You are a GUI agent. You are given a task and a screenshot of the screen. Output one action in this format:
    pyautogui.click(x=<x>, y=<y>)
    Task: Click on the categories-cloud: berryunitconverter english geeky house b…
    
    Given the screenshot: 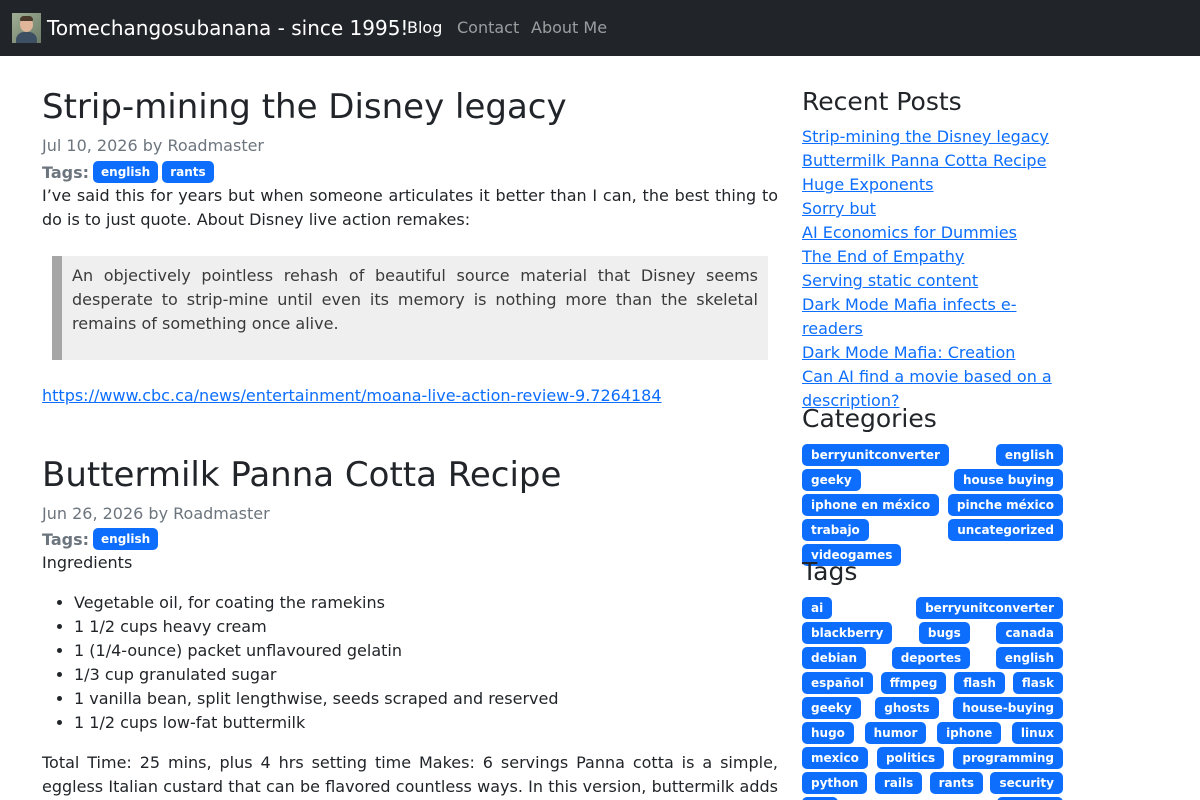 What is the action you would take?
    pyautogui.click(x=932, y=505)
    